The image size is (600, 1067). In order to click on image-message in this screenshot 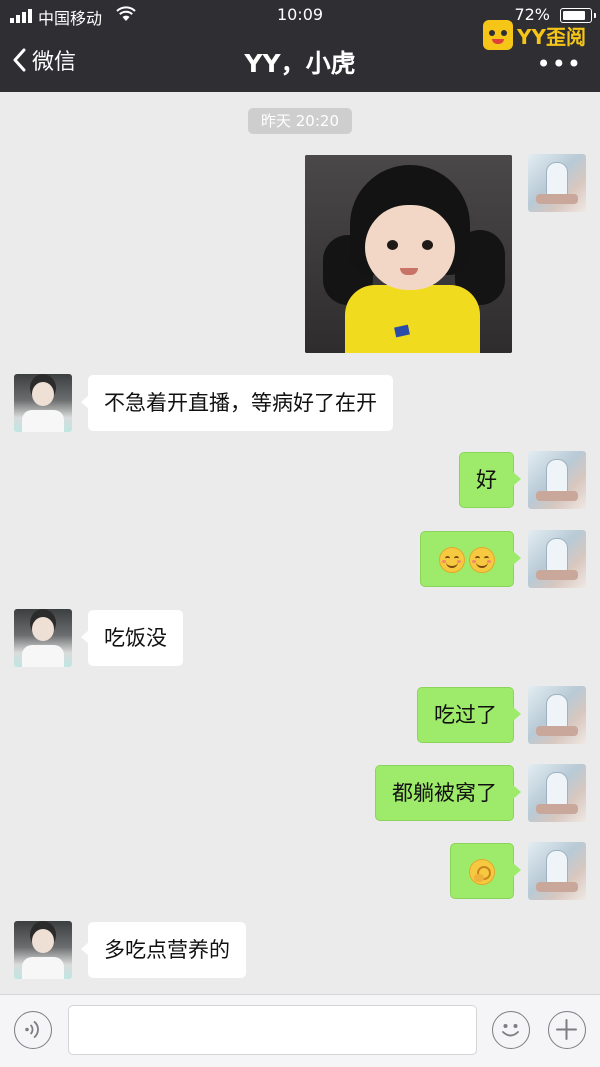, I will do `click(408, 254)`.